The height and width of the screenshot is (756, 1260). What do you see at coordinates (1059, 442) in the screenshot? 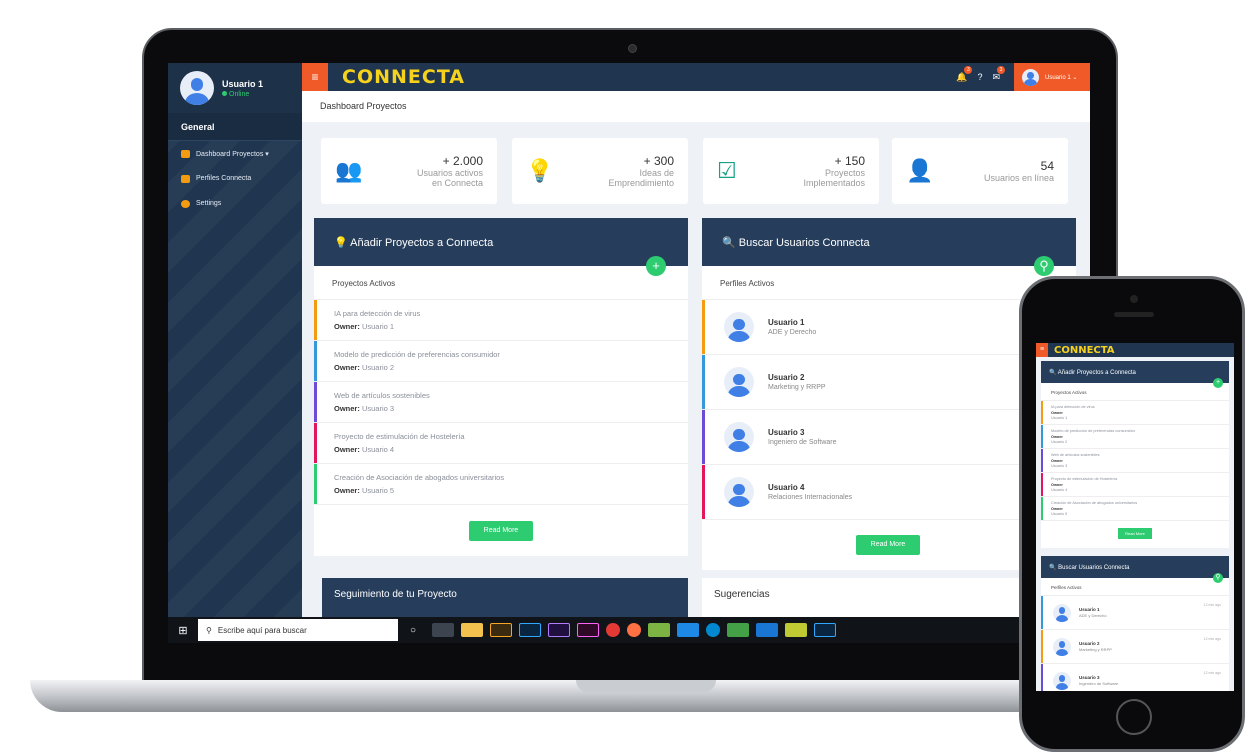
I see `project-owner: Usuario 2` at bounding box center [1059, 442].